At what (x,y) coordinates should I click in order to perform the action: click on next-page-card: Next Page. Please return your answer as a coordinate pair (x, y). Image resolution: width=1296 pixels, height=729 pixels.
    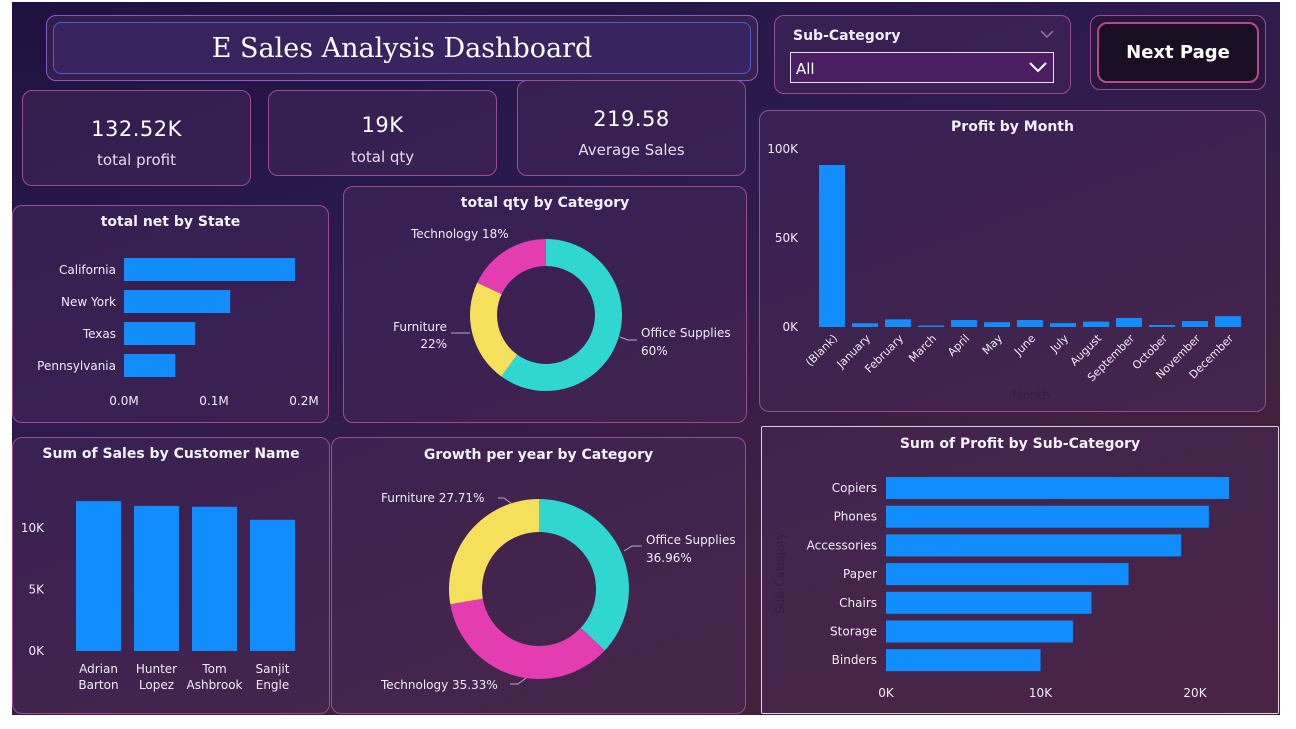
    Looking at the image, I should click on (1178, 52).